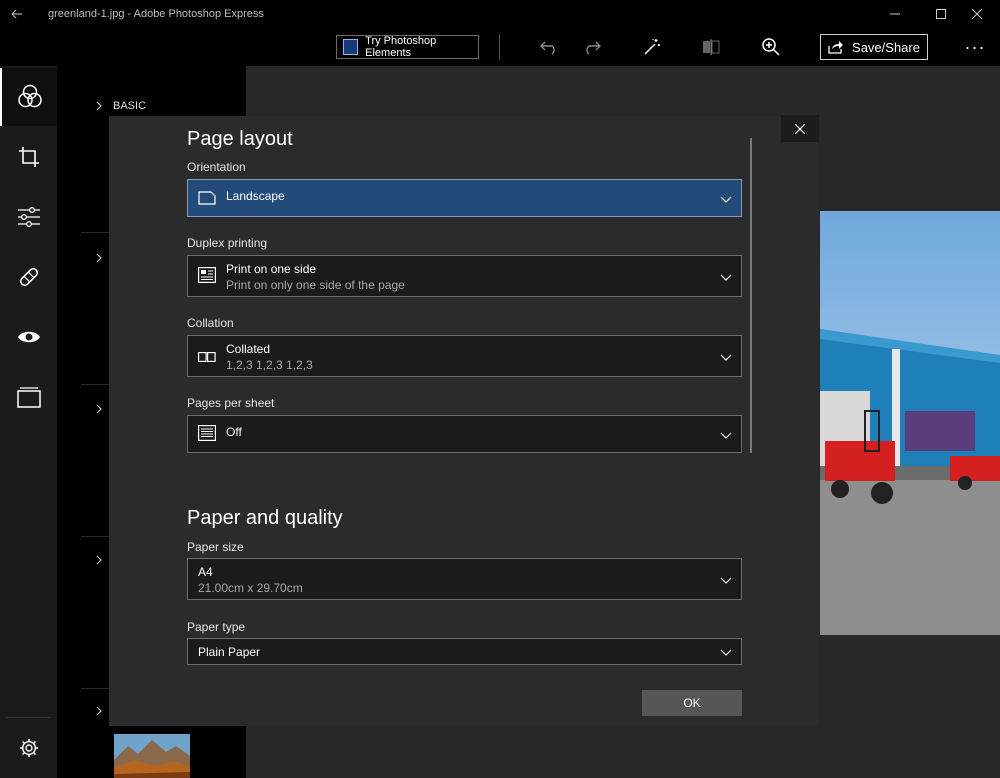 The height and width of the screenshot is (778, 1000). Describe the element at coordinates (234, 432) in the screenshot. I see `pages-per-sheet-value: Off` at that location.